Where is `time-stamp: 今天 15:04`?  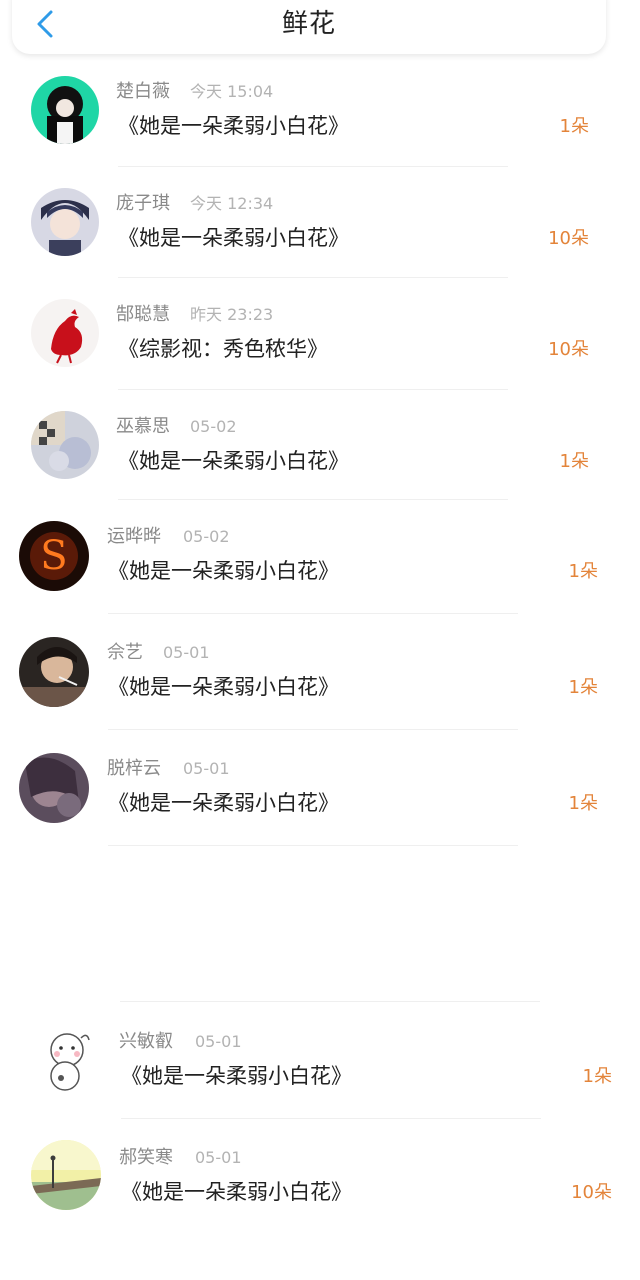
time-stamp: 今天 15:04 is located at coordinates (232, 91).